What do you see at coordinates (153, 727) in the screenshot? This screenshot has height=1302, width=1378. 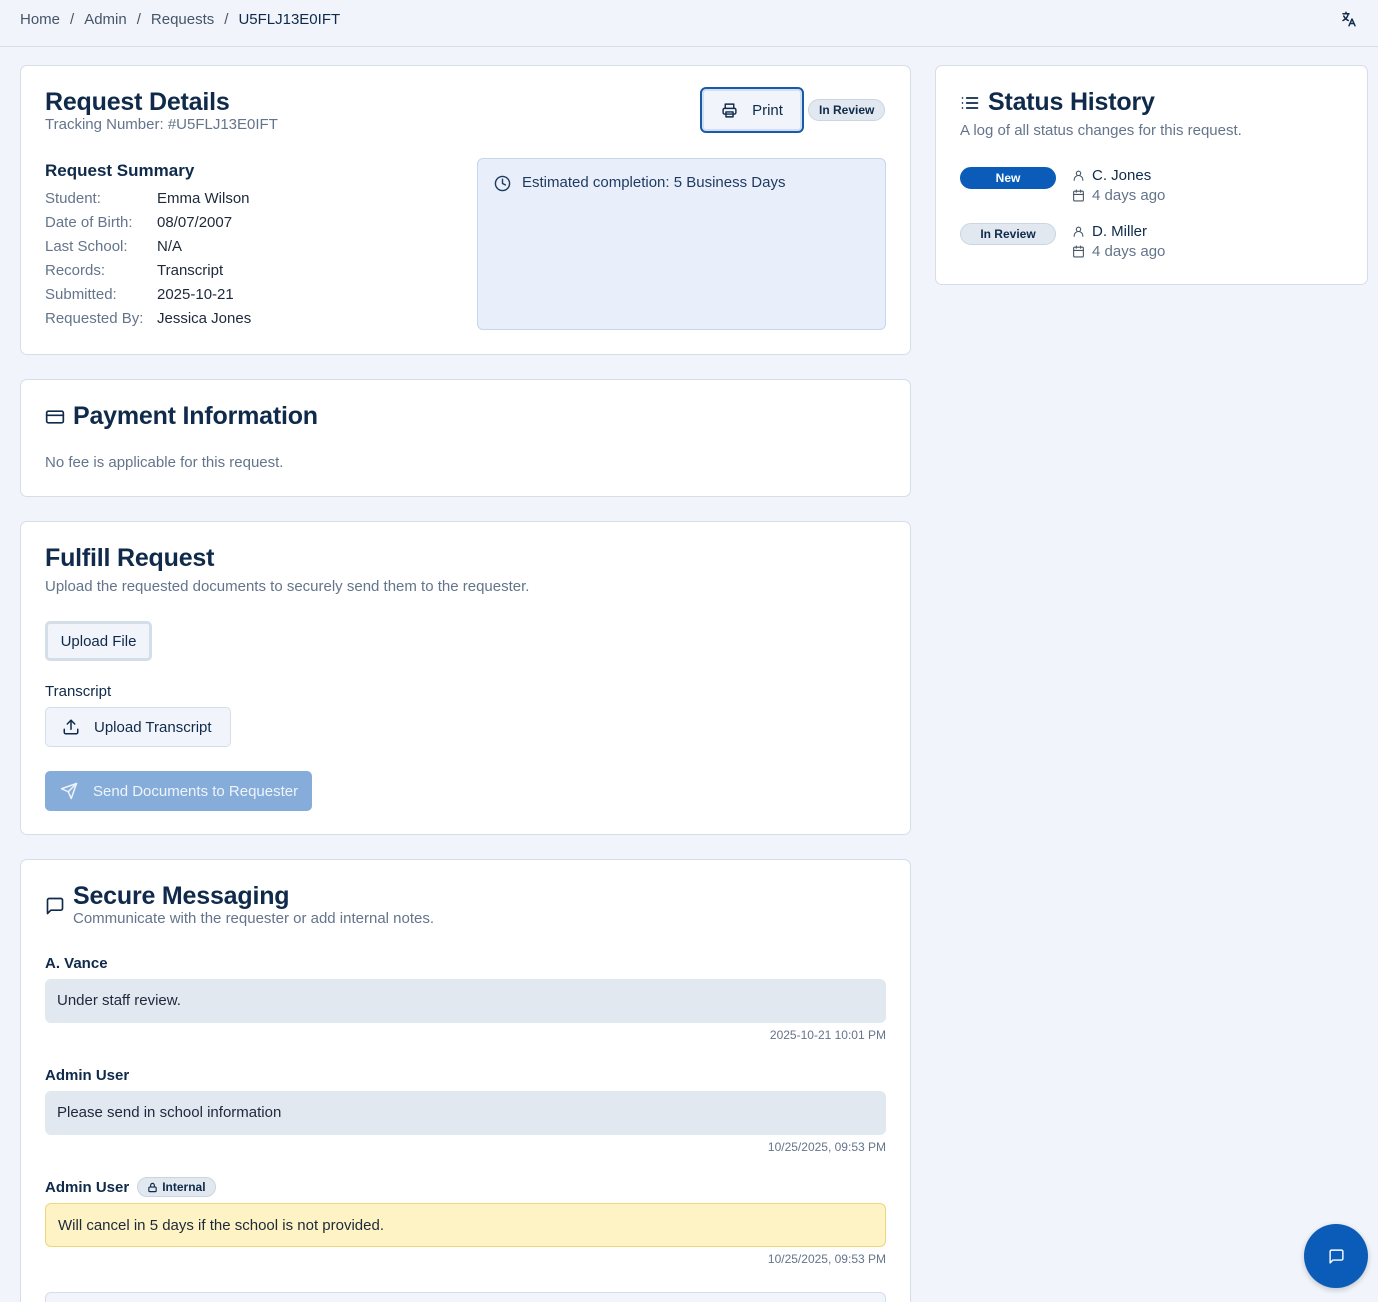 I see `upload-transcript-label: Upload Transcript` at bounding box center [153, 727].